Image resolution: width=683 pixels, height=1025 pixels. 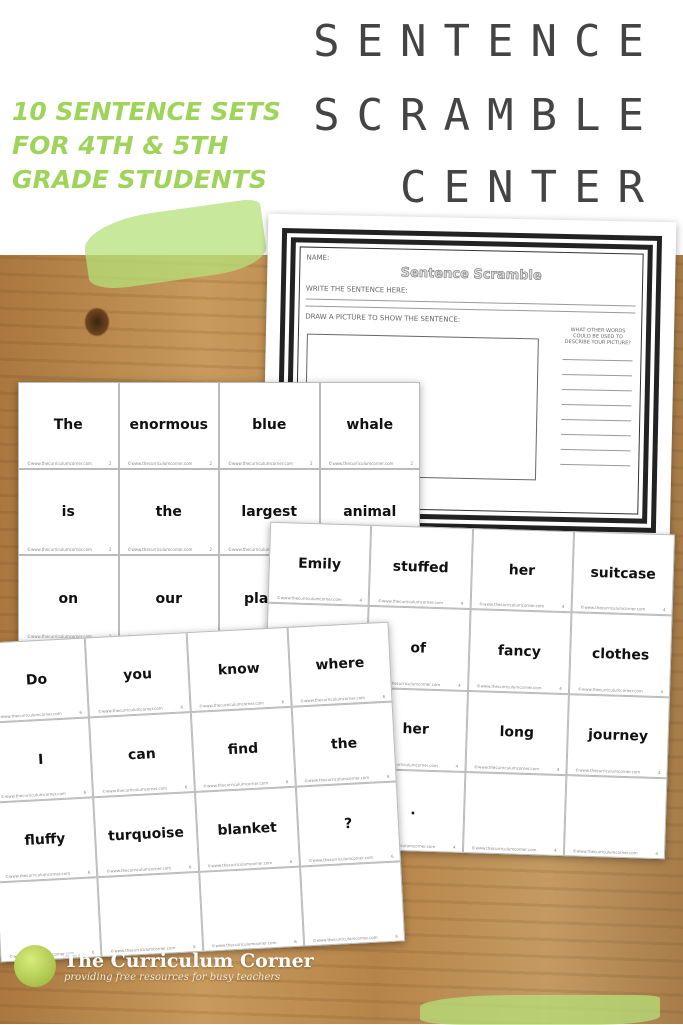 I want to click on green-brush-stroke, so click(x=540, y=1010).